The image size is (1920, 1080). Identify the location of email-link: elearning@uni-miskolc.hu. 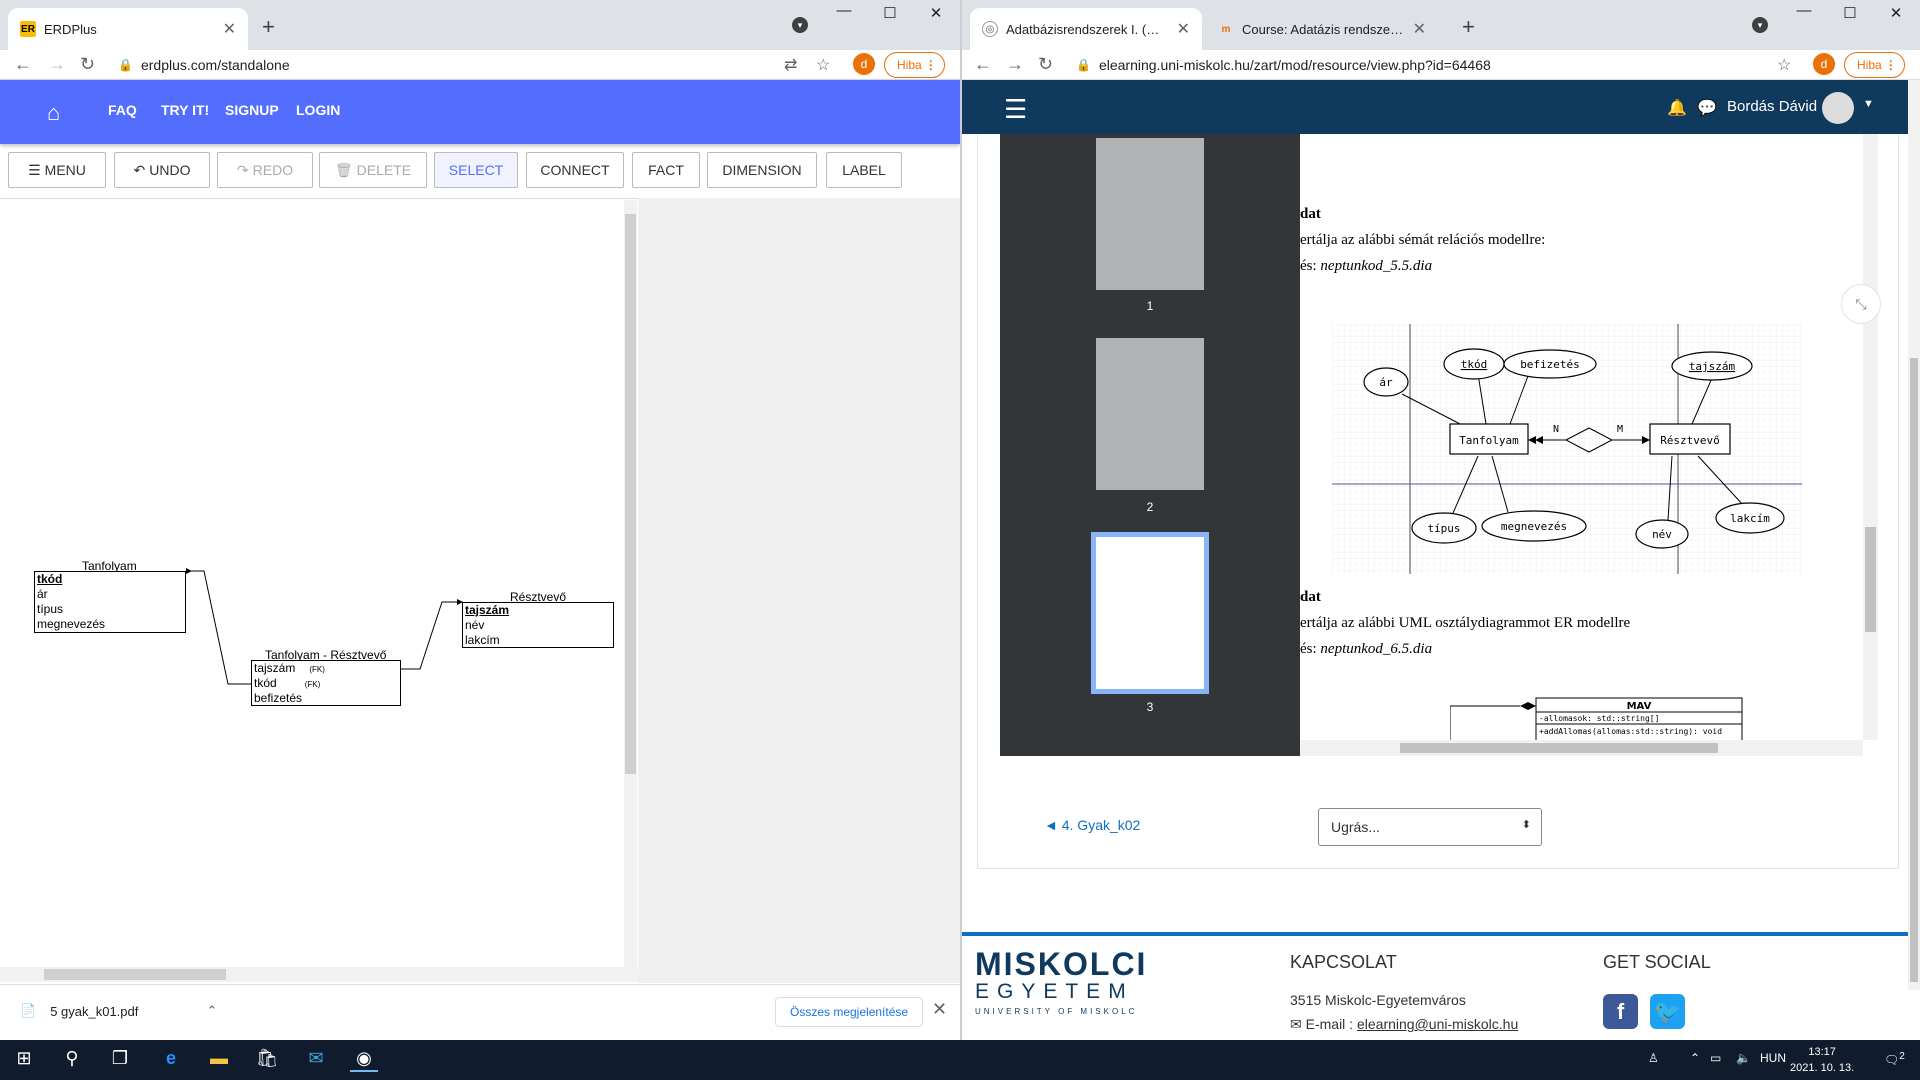
(1437, 1024).